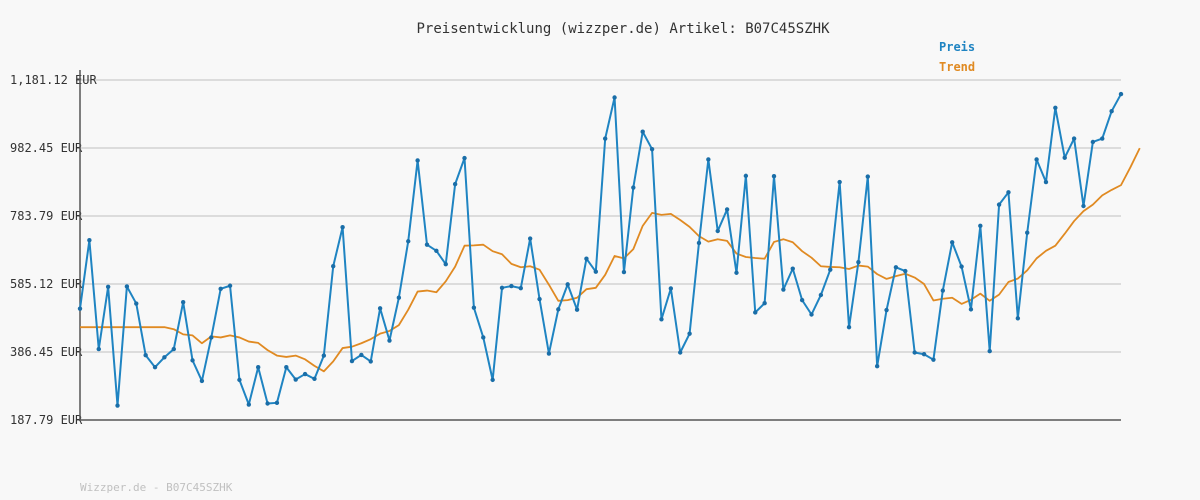 This screenshot has width=1200, height=500. What do you see at coordinates (46, 420) in the screenshot?
I see `y-tick-label: 187.79 EUR` at bounding box center [46, 420].